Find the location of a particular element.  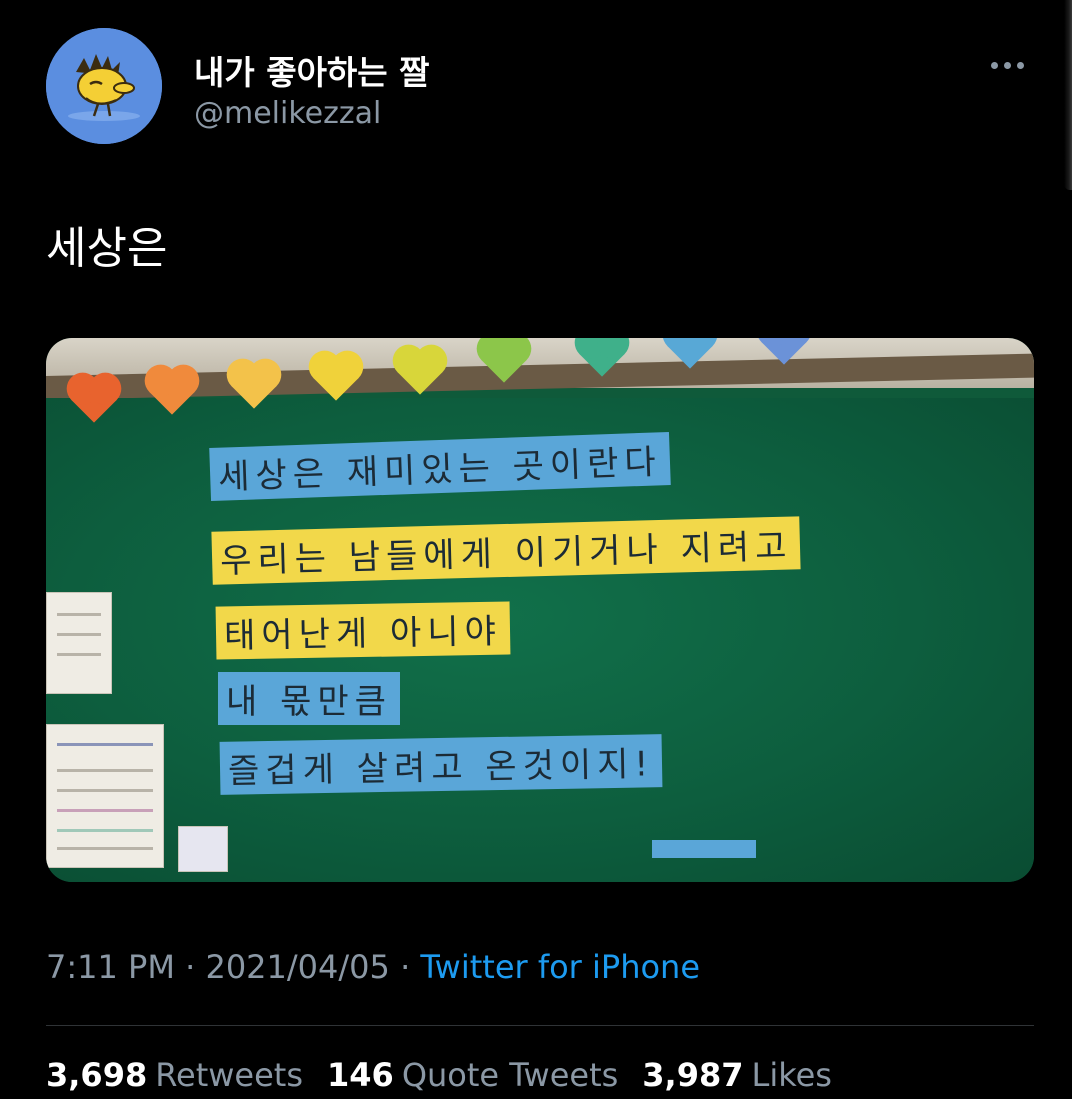

tweet-date: 2021/04/05 is located at coordinates (297, 967).